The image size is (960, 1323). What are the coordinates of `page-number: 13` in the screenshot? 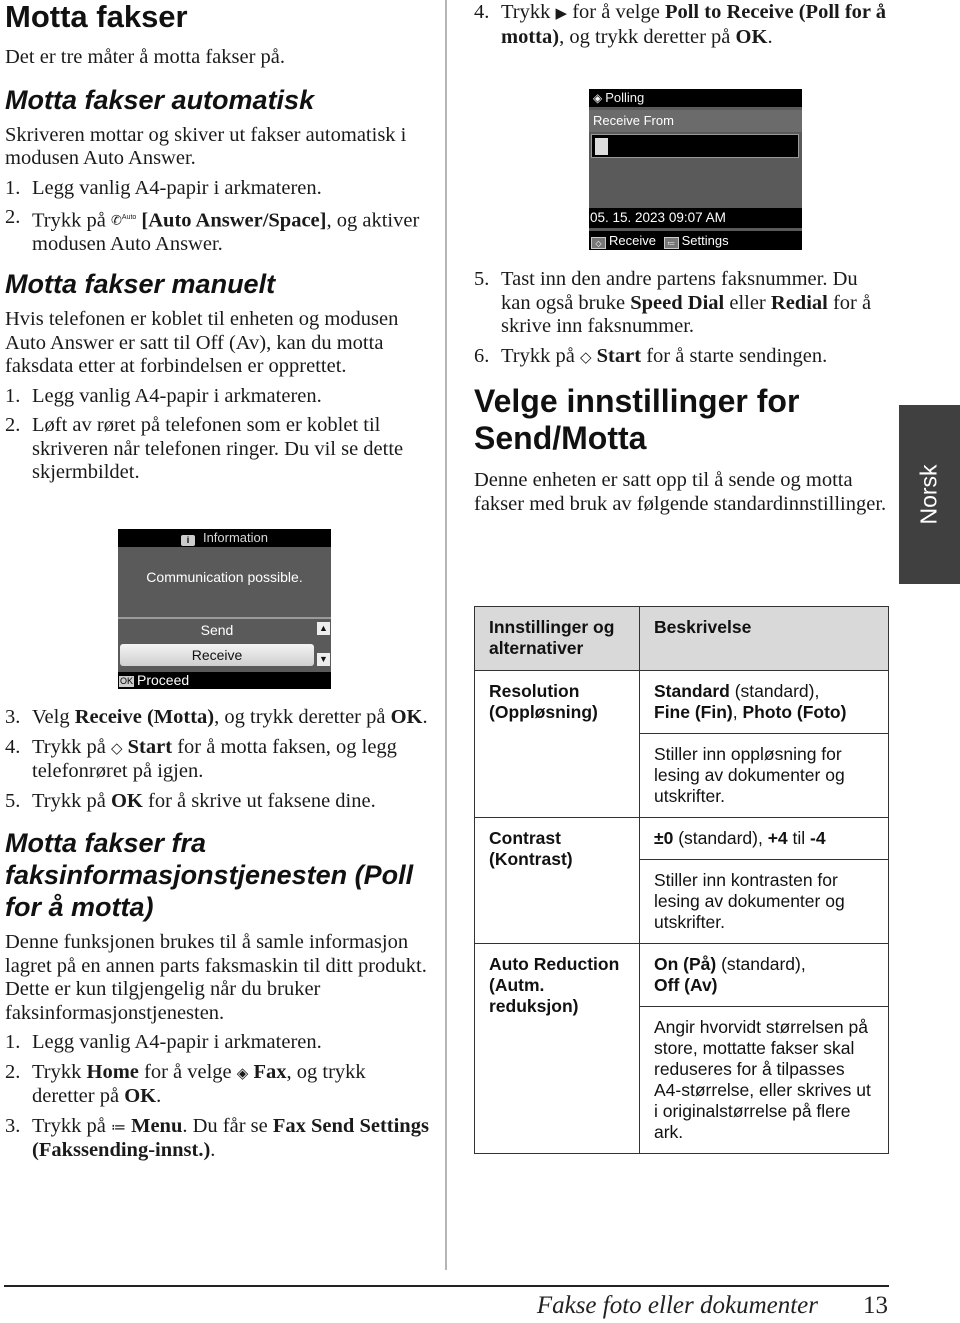 It's located at (875, 1305).